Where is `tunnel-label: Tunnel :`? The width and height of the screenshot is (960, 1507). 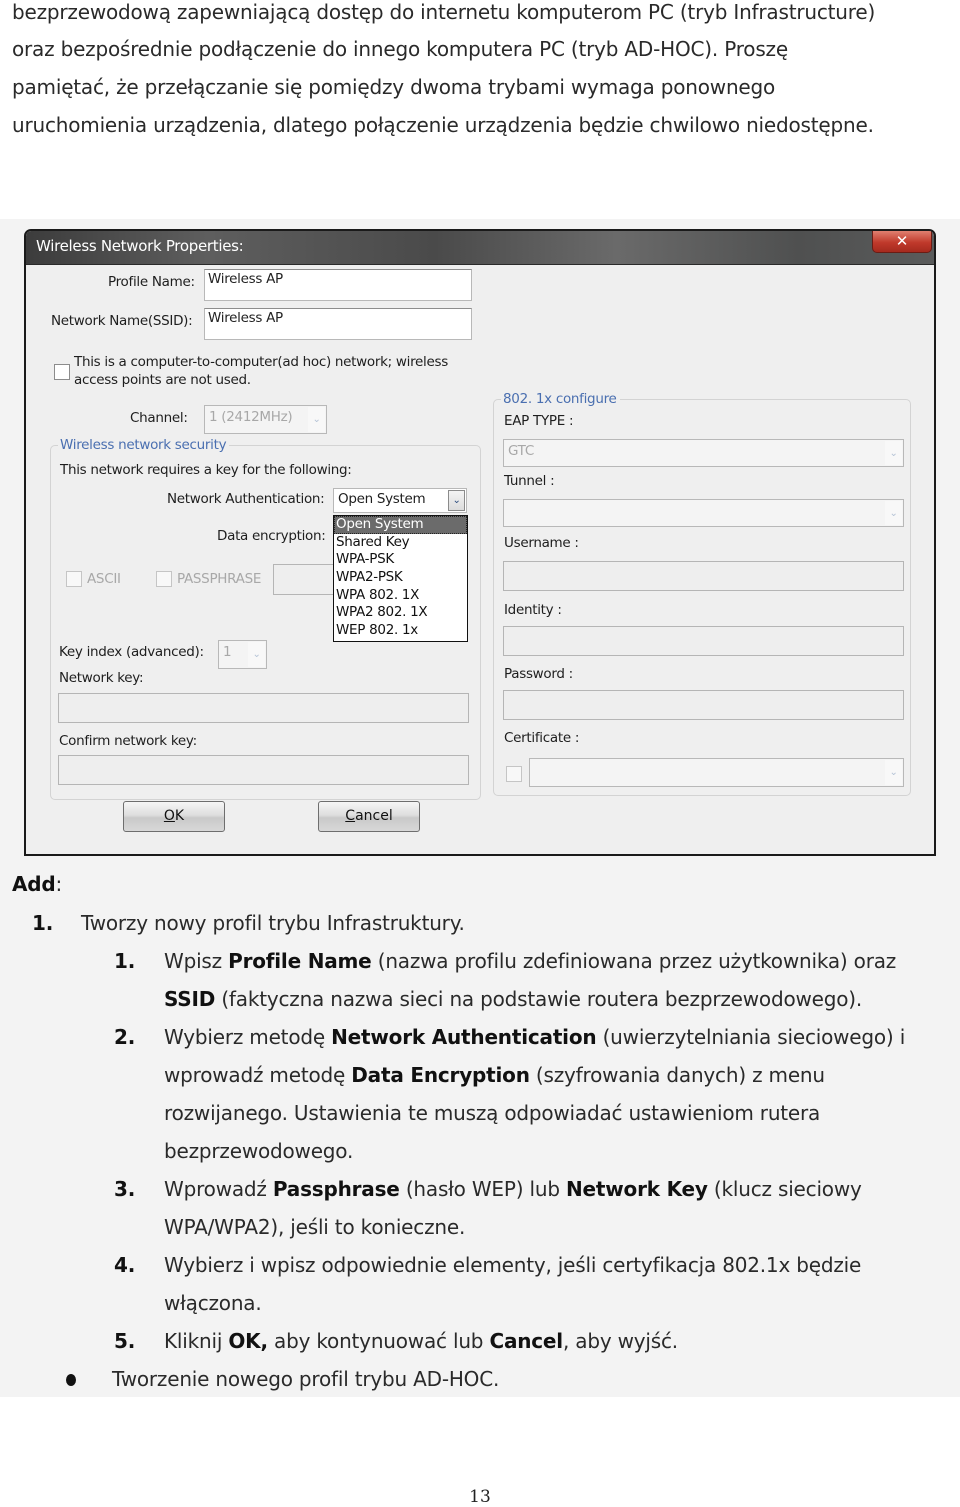 tunnel-label: Tunnel : is located at coordinates (529, 481).